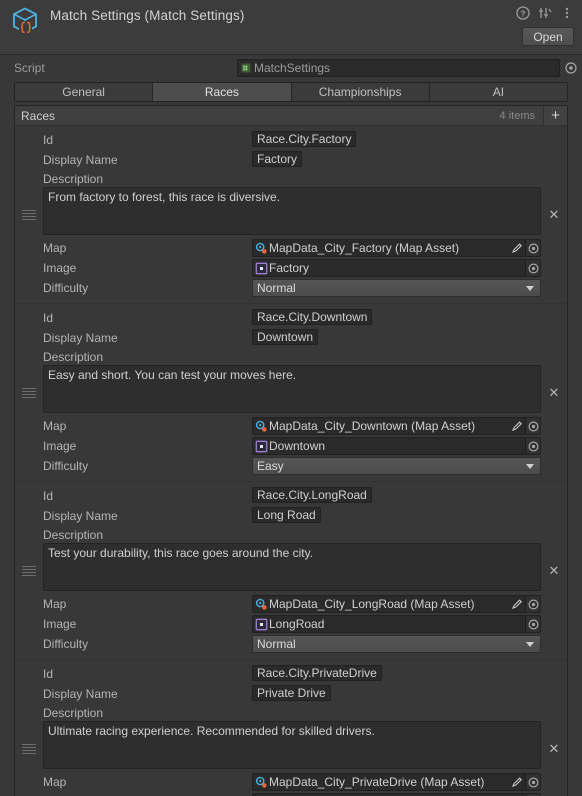 The height and width of the screenshot is (796, 582). I want to click on image-object-field: Factory, so click(396, 268).